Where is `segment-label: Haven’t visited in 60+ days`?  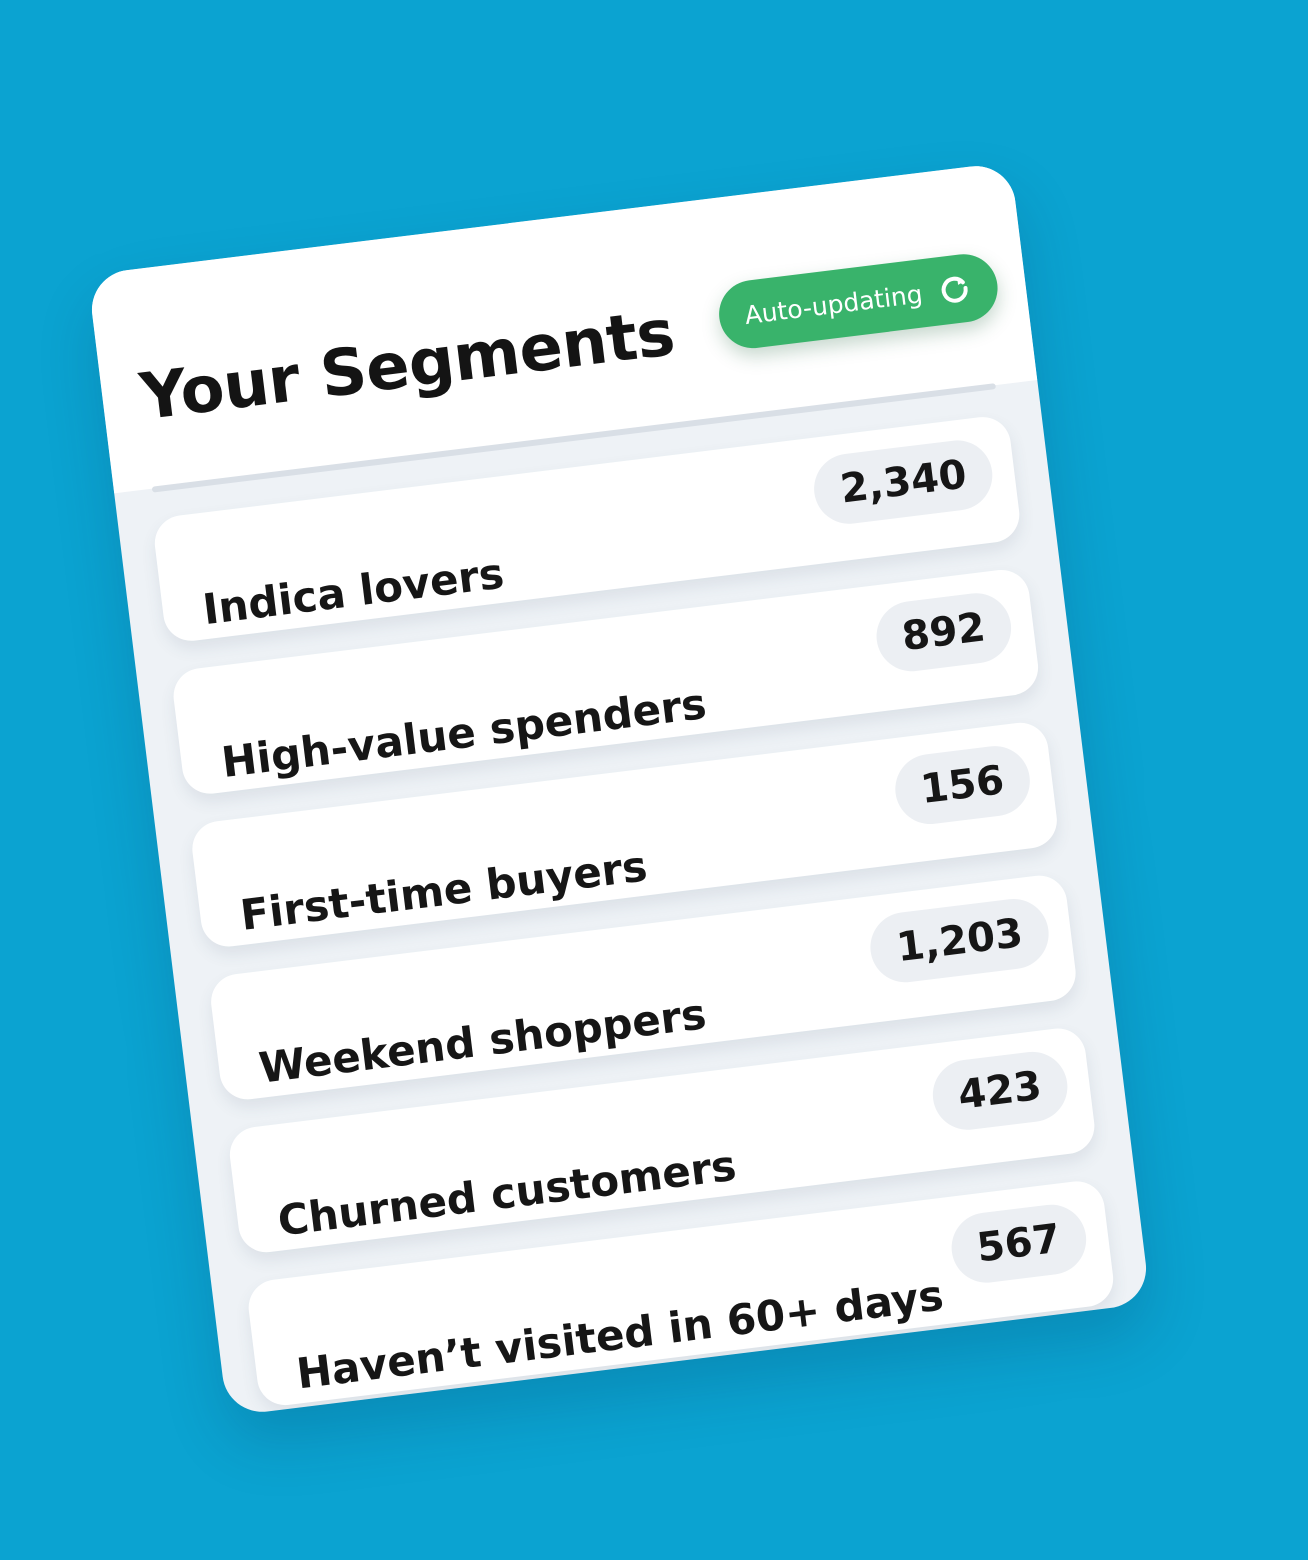 segment-label: Haven’t visited in 60+ days is located at coordinates (620, 1334).